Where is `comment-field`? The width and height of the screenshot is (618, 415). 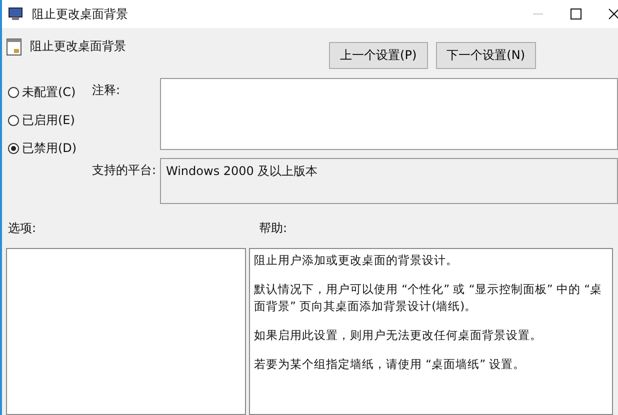
comment-field is located at coordinates (389, 114).